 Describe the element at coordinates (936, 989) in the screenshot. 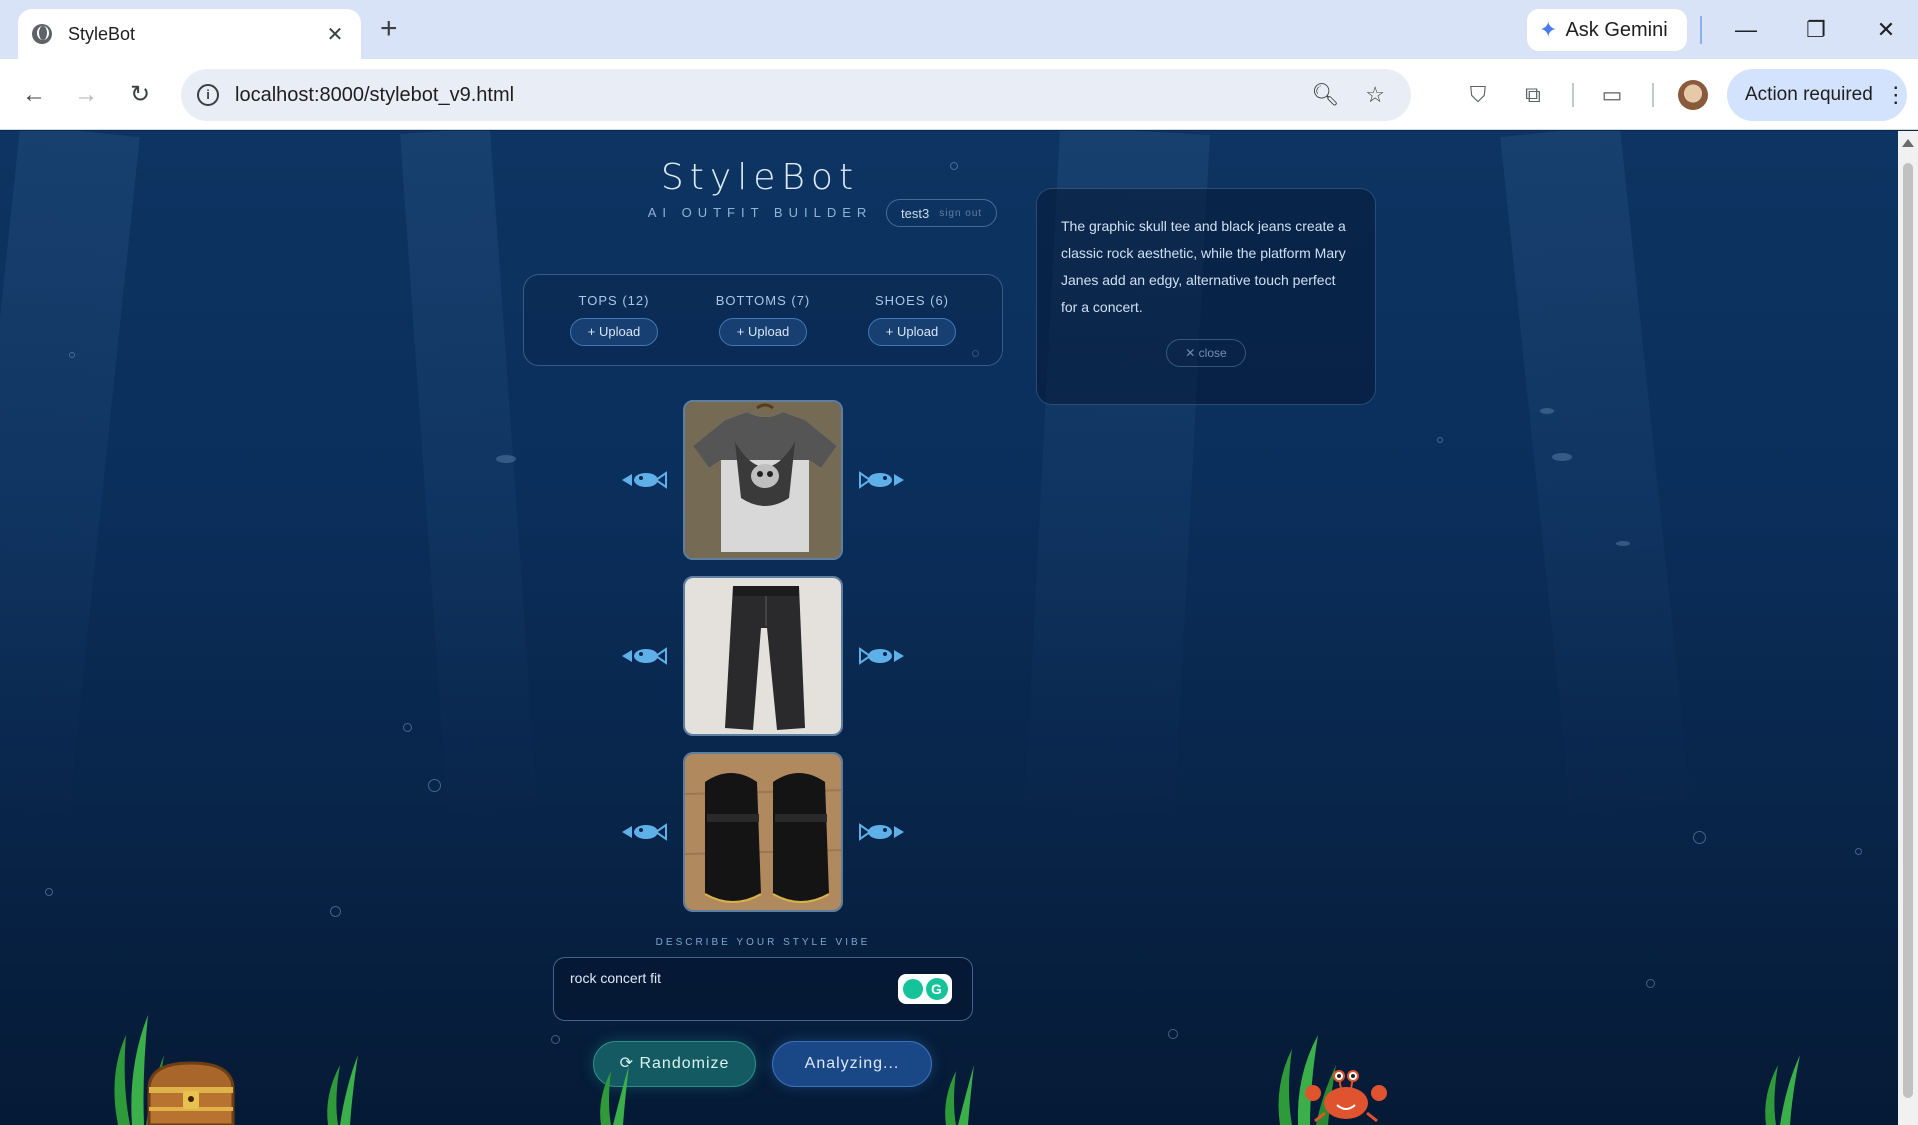

I see `grammarly-g-icon: G` at that location.